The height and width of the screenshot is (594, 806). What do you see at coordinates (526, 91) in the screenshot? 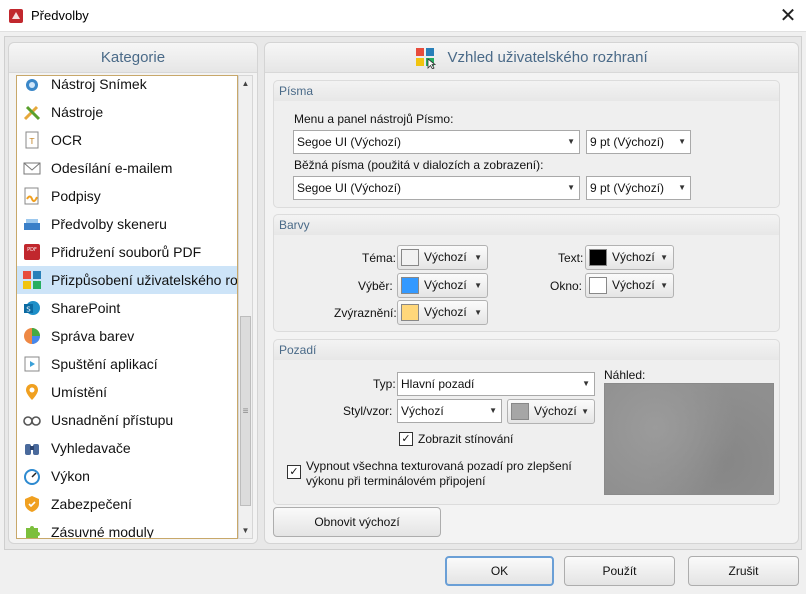
I see `fonts-group-title: Písma` at bounding box center [526, 91].